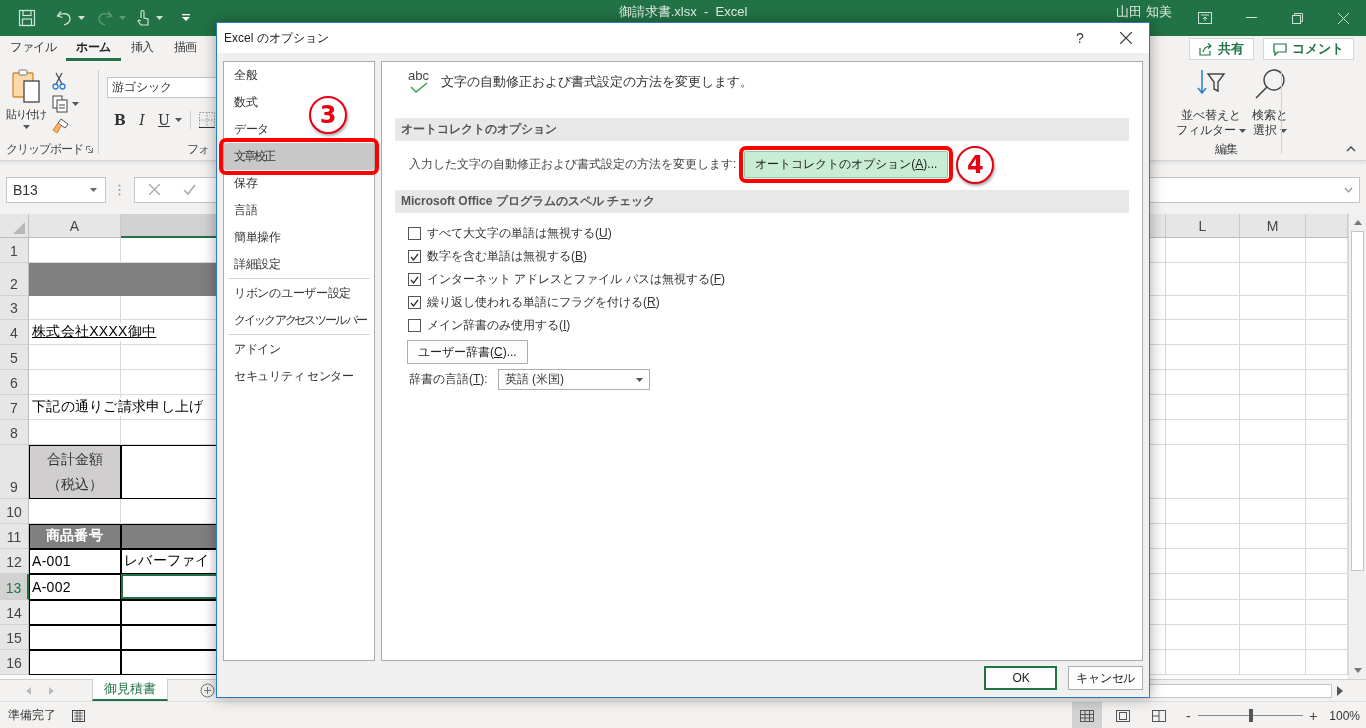 This screenshot has width=1366, height=728. What do you see at coordinates (1105, 678) in the screenshot?
I see `dialog-button: キャンセル` at bounding box center [1105, 678].